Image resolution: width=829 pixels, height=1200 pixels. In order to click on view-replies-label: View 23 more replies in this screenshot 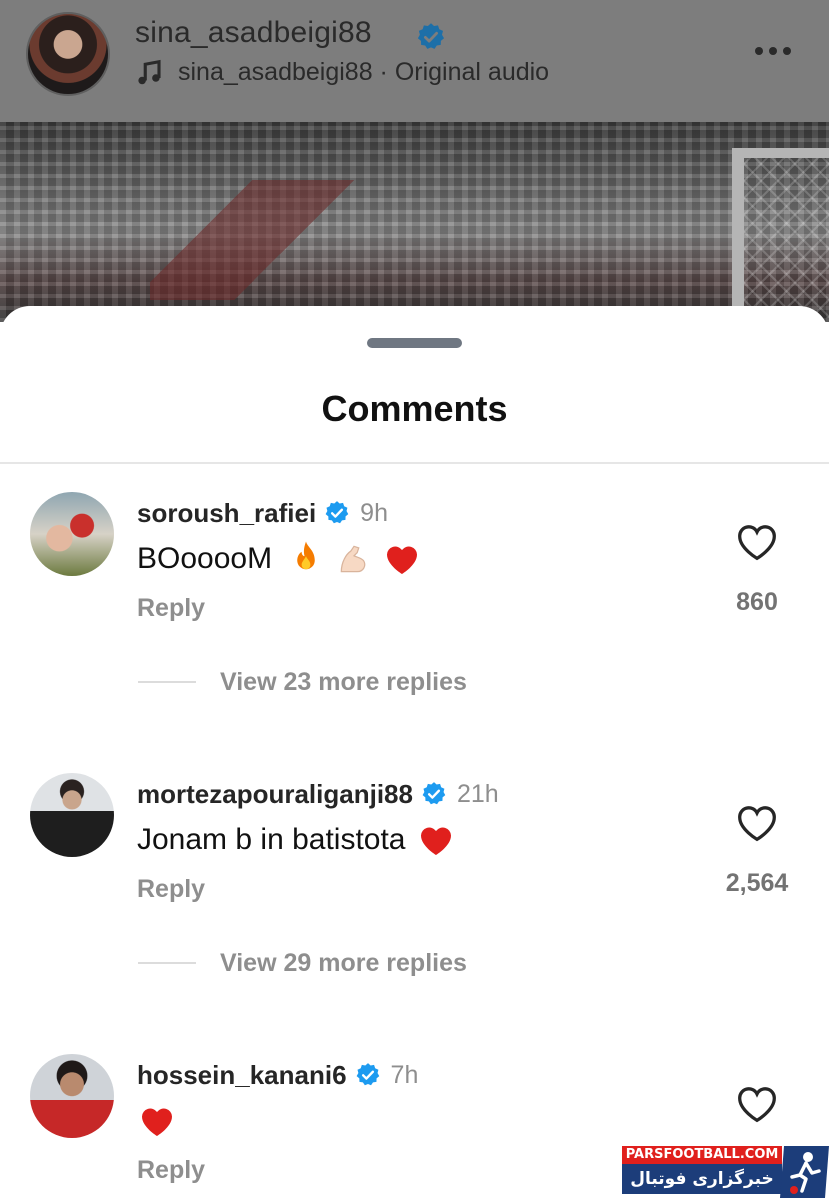, I will do `click(343, 681)`.